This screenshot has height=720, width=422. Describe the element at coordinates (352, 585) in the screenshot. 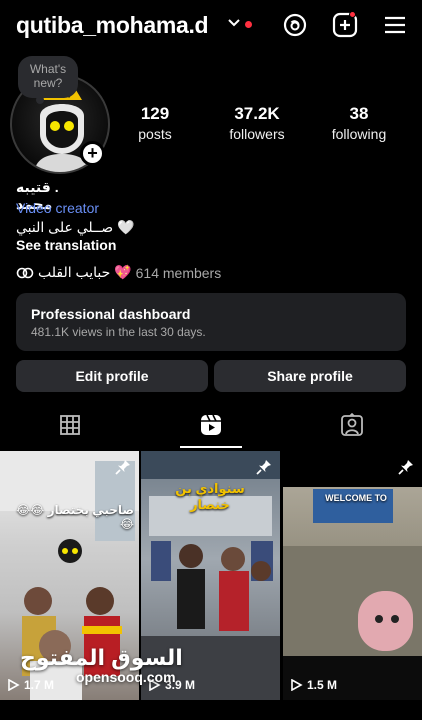

I see `grid-item: WELCOME TO 1.5 M` at that location.